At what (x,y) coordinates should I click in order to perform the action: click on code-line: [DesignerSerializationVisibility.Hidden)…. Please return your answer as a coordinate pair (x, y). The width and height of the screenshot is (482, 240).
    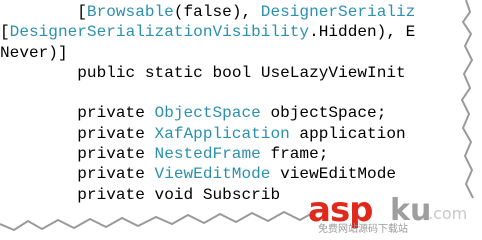
    Looking at the image, I should click on (241, 32).